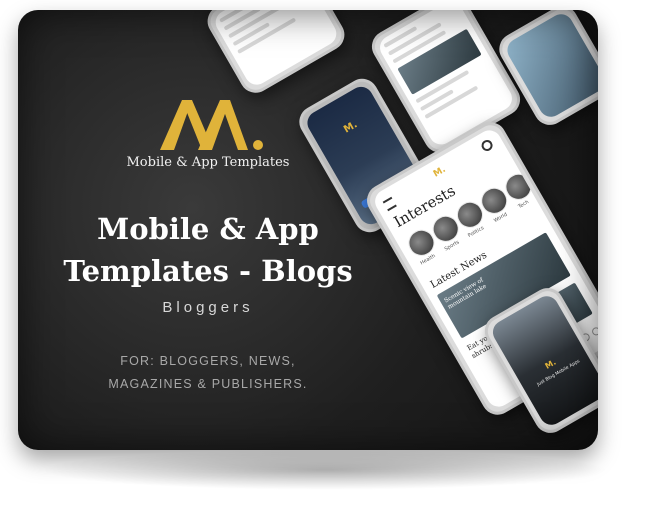  I want to click on hero-title-line-2: Templates - Blogs, so click(208, 271).